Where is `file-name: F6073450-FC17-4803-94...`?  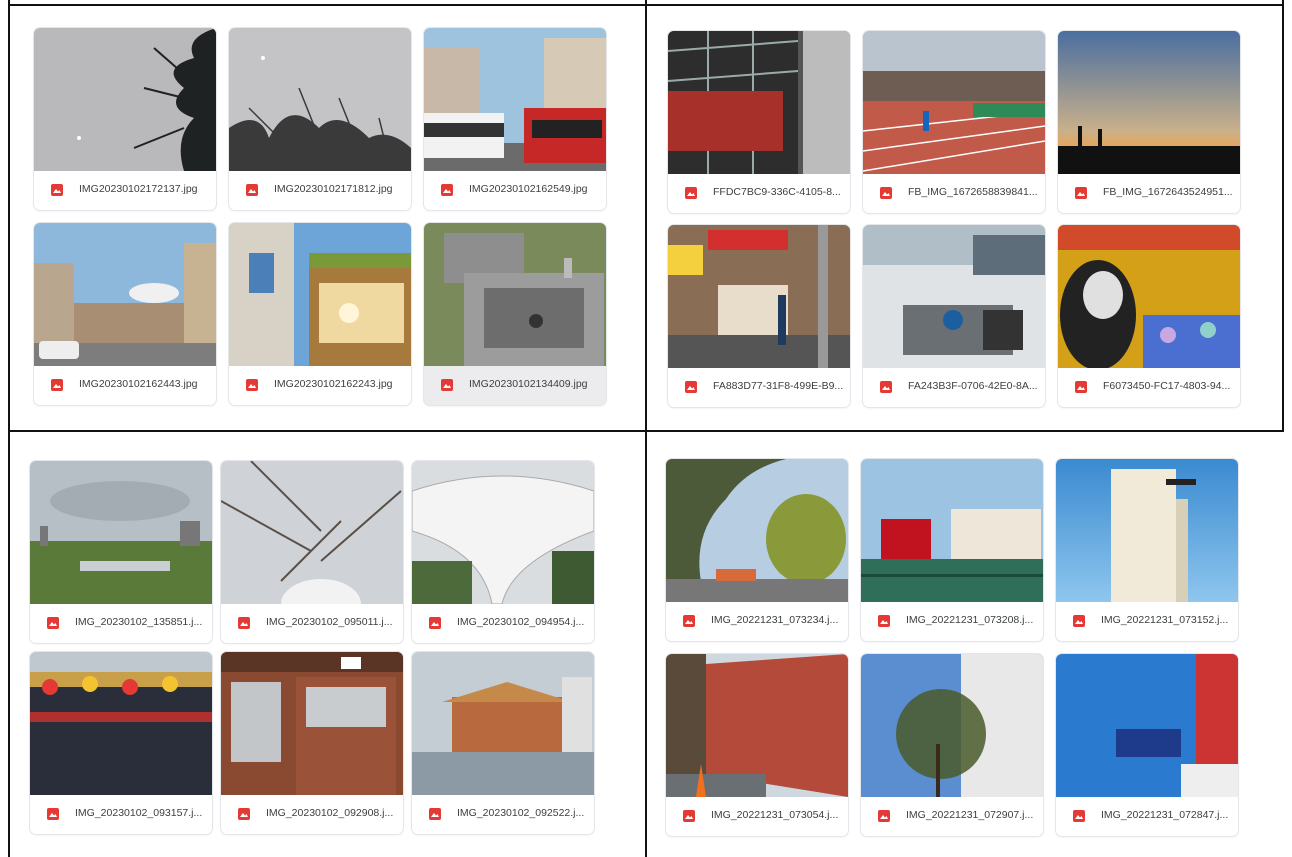 file-name: F6073450-FC17-4803-94... is located at coordinates (1167, 386).